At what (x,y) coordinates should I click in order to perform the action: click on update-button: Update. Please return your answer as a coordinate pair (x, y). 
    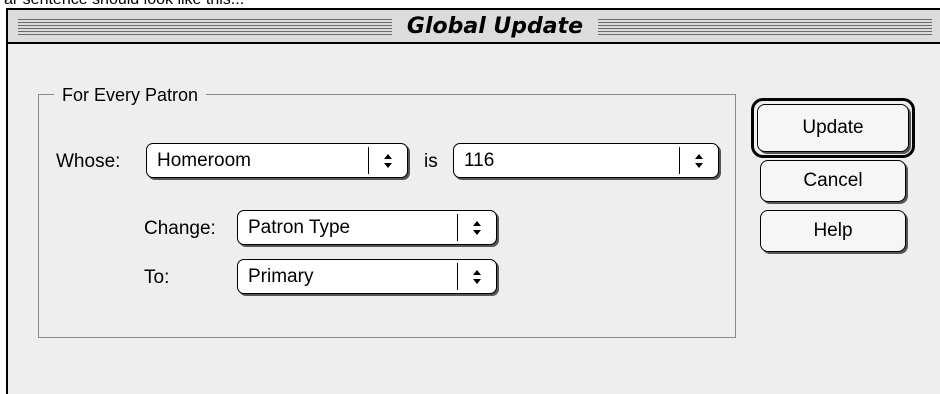
    Looking at the image, I should click on (833, 128).